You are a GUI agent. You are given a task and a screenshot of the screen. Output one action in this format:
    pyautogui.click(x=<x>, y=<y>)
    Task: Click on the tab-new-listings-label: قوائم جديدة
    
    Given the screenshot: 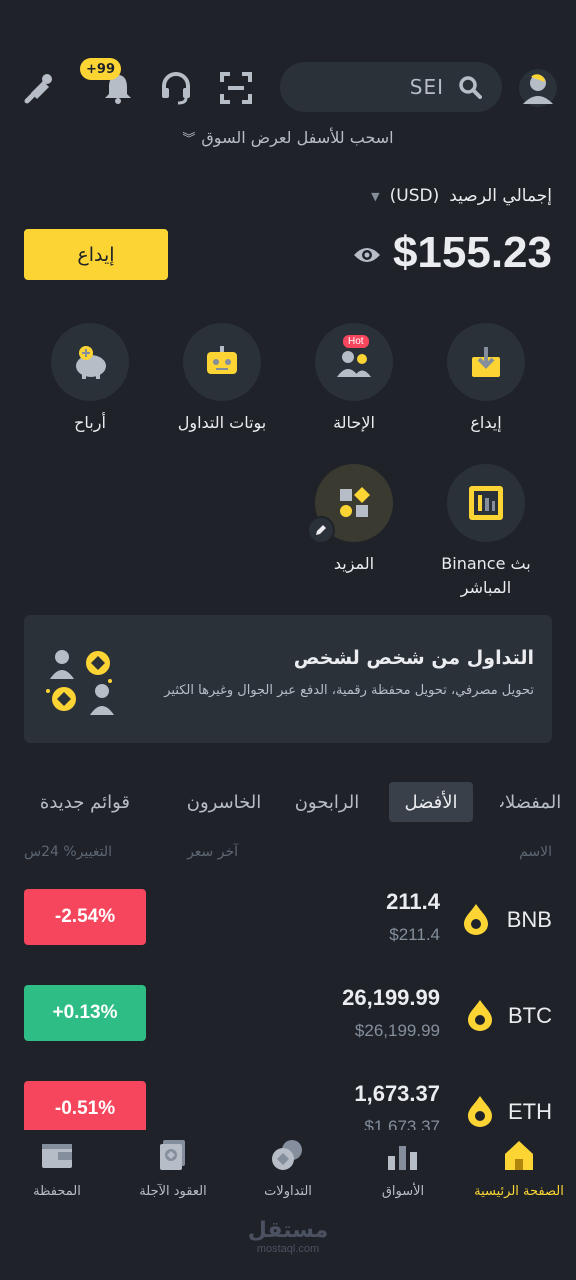 What is the action you would take?
    pyautogui.click(x=84, y=802)
    